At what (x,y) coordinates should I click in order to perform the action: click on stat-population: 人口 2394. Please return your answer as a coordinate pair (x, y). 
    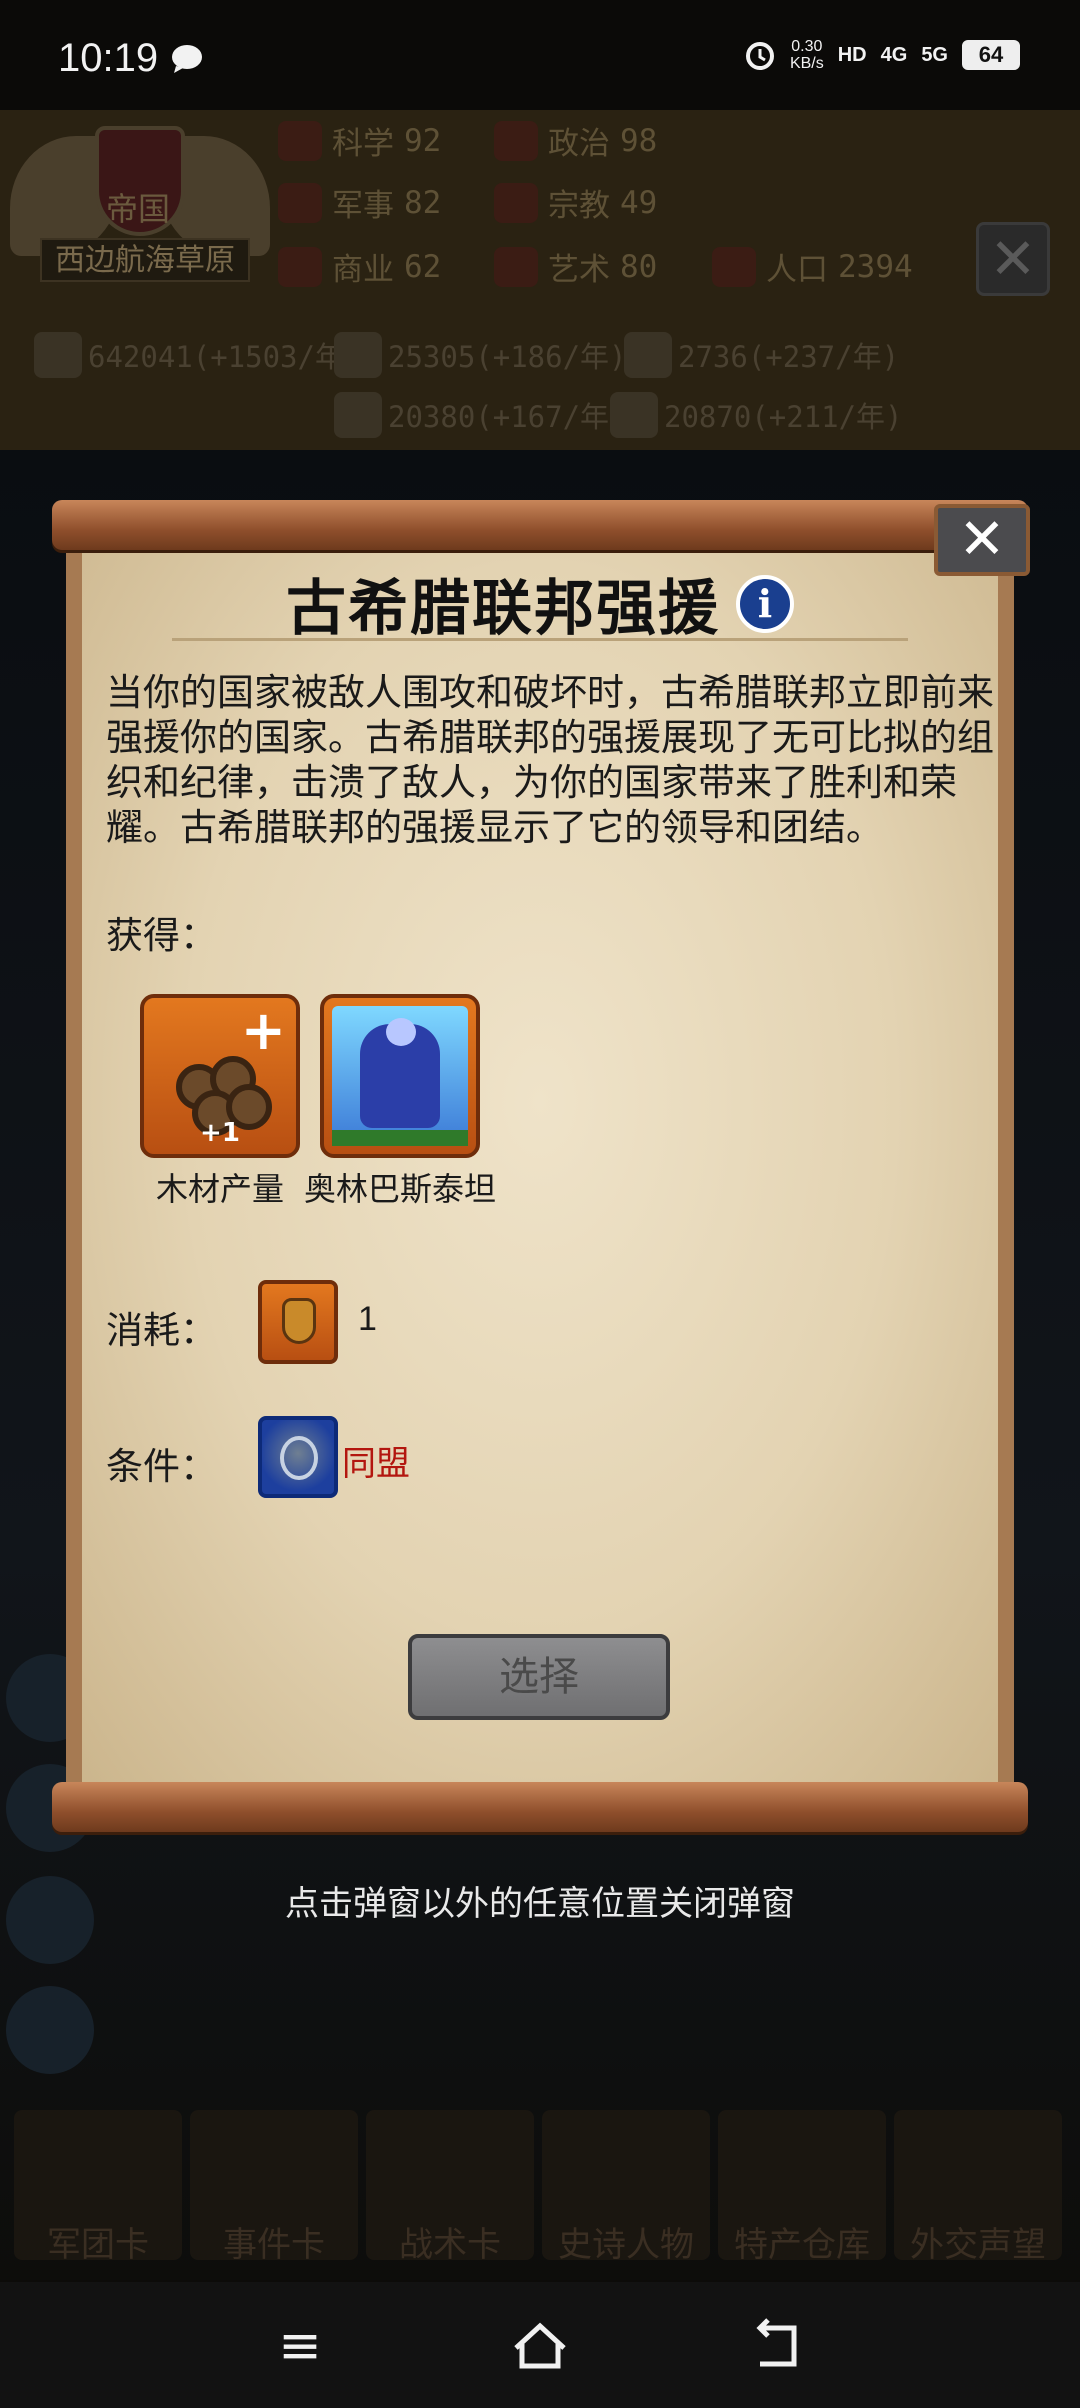
    Looking at the image, I should click on (812, 266).